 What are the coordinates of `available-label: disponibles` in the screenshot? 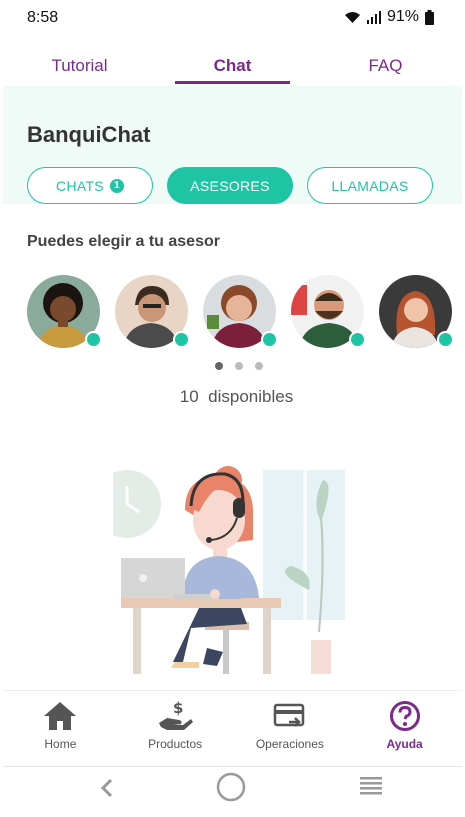 It's located at (251, 396).